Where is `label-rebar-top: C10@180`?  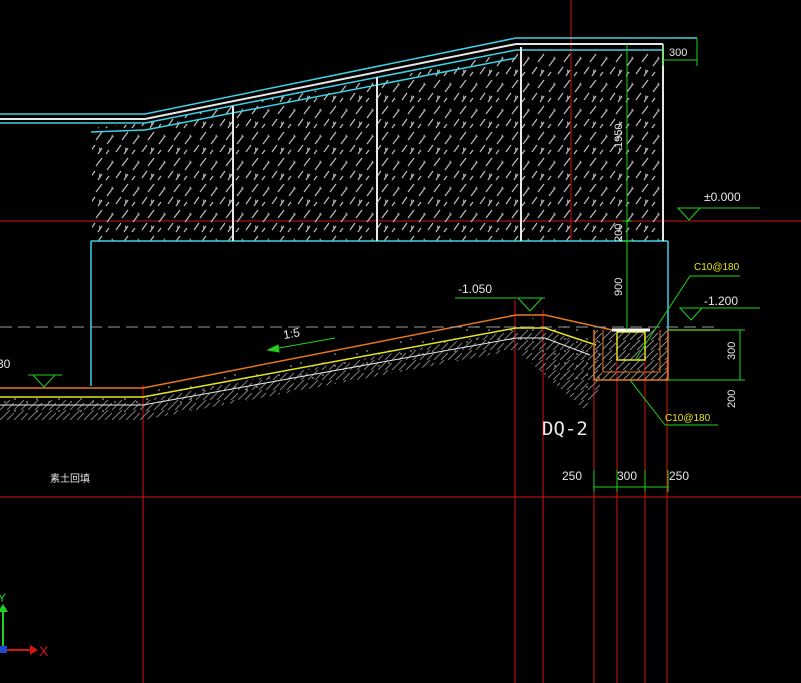
label-rebar-top: C10@180 is located at coordinates (717, 267).